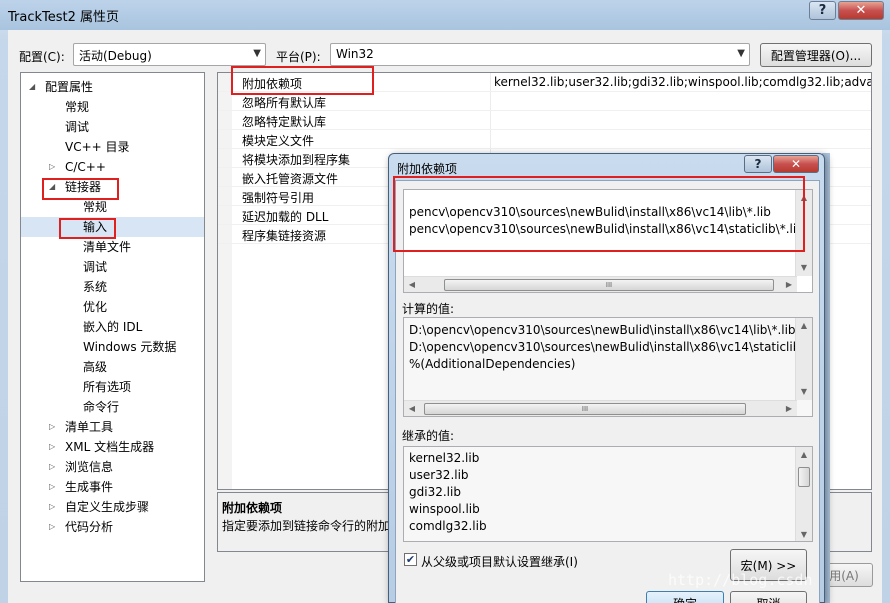 The height and width of the screenshot is (603, 890). What do you see at coordinates (544, 120) in the screenshot?
I see `property-row: 忽略特定默认库` at bounding box center [544, 120].